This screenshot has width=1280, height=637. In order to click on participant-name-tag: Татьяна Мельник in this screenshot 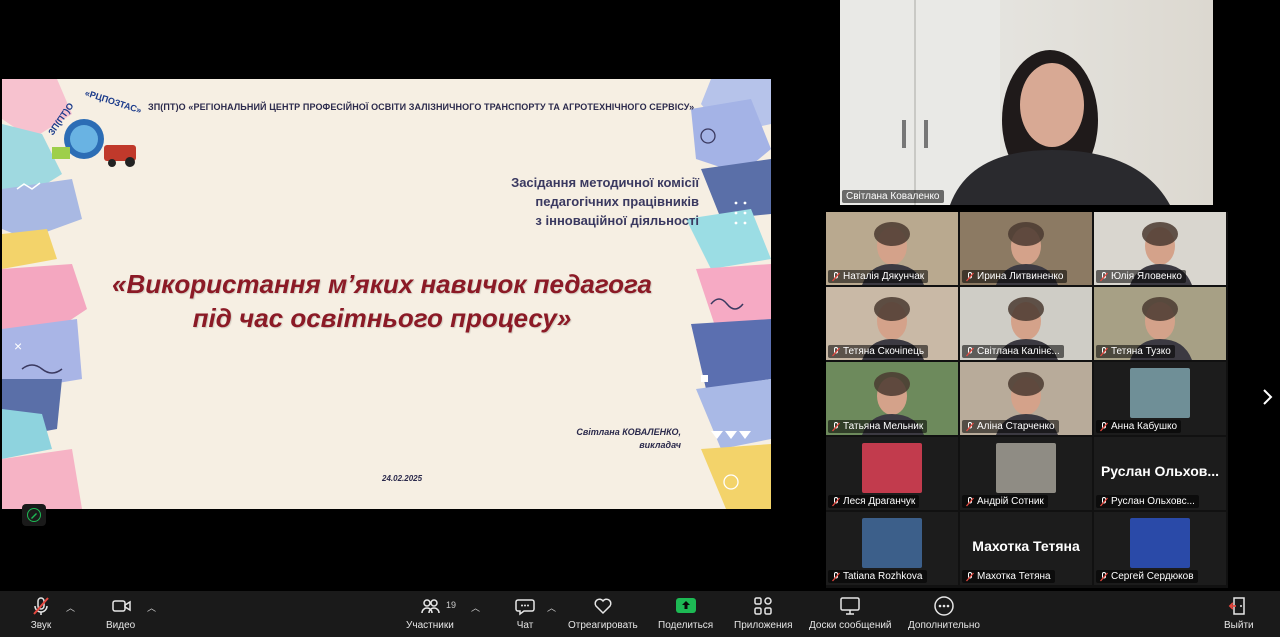, I will do `click(878, 426)`.